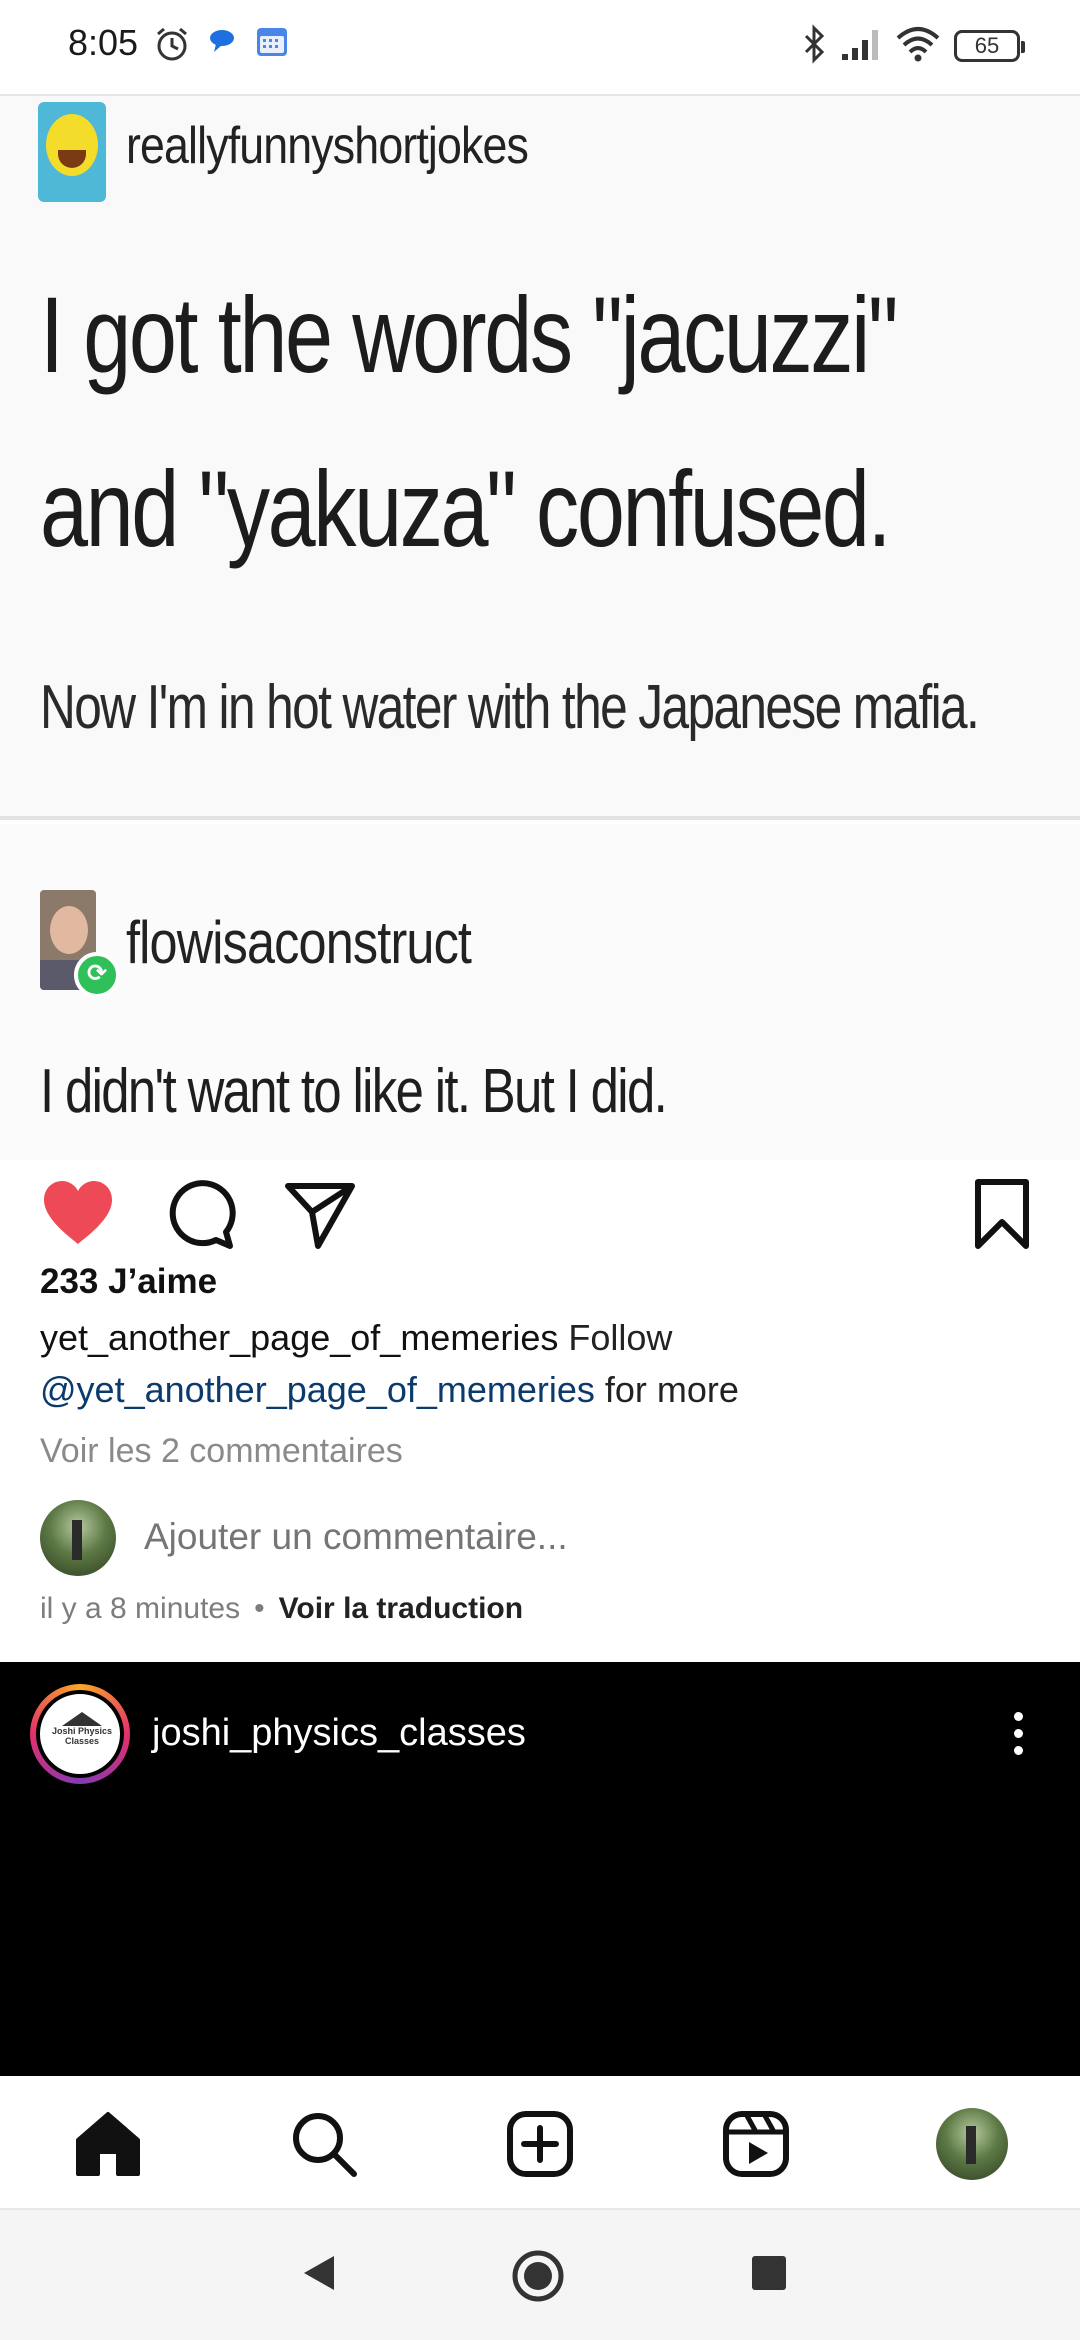 Image resolution: width=1080 pixels, height=2340 pixels. I want to click on heart-filled-icon, so click(78, 1214).